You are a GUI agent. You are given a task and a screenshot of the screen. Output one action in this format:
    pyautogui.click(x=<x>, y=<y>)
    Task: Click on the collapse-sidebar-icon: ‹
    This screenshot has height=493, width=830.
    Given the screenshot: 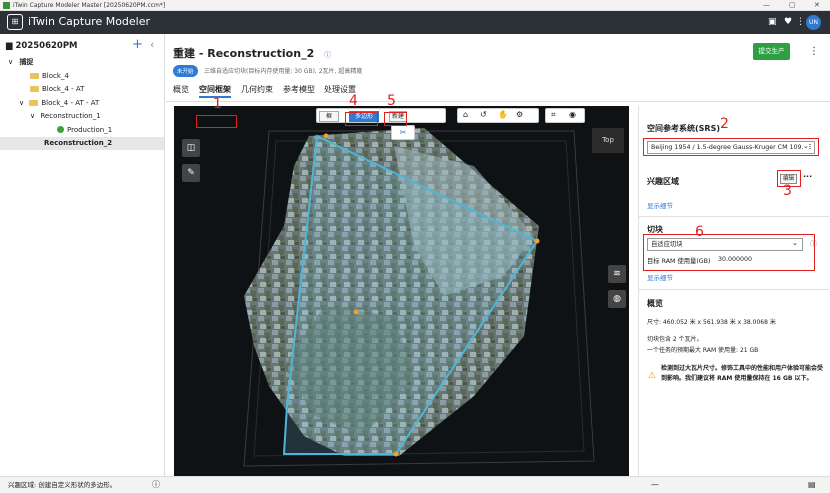 What is the action you would take?
    pyautogui.click(x=152, y=44)
    